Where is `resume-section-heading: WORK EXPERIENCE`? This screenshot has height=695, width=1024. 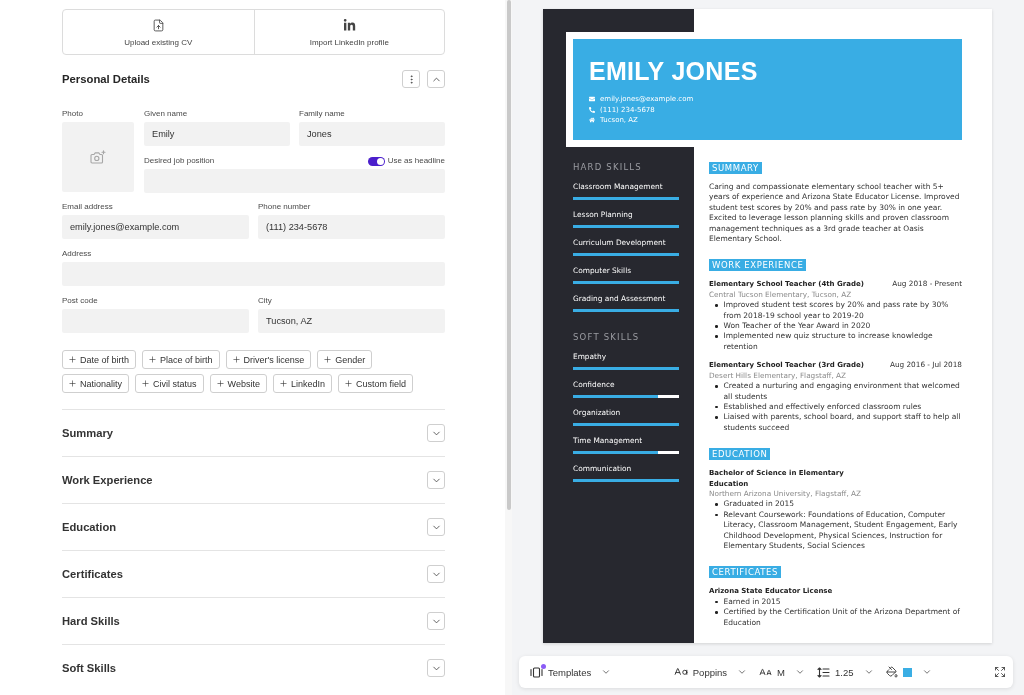 resume-section-heading: WORK EXPERIENCE is located at coordinates (758, 265).